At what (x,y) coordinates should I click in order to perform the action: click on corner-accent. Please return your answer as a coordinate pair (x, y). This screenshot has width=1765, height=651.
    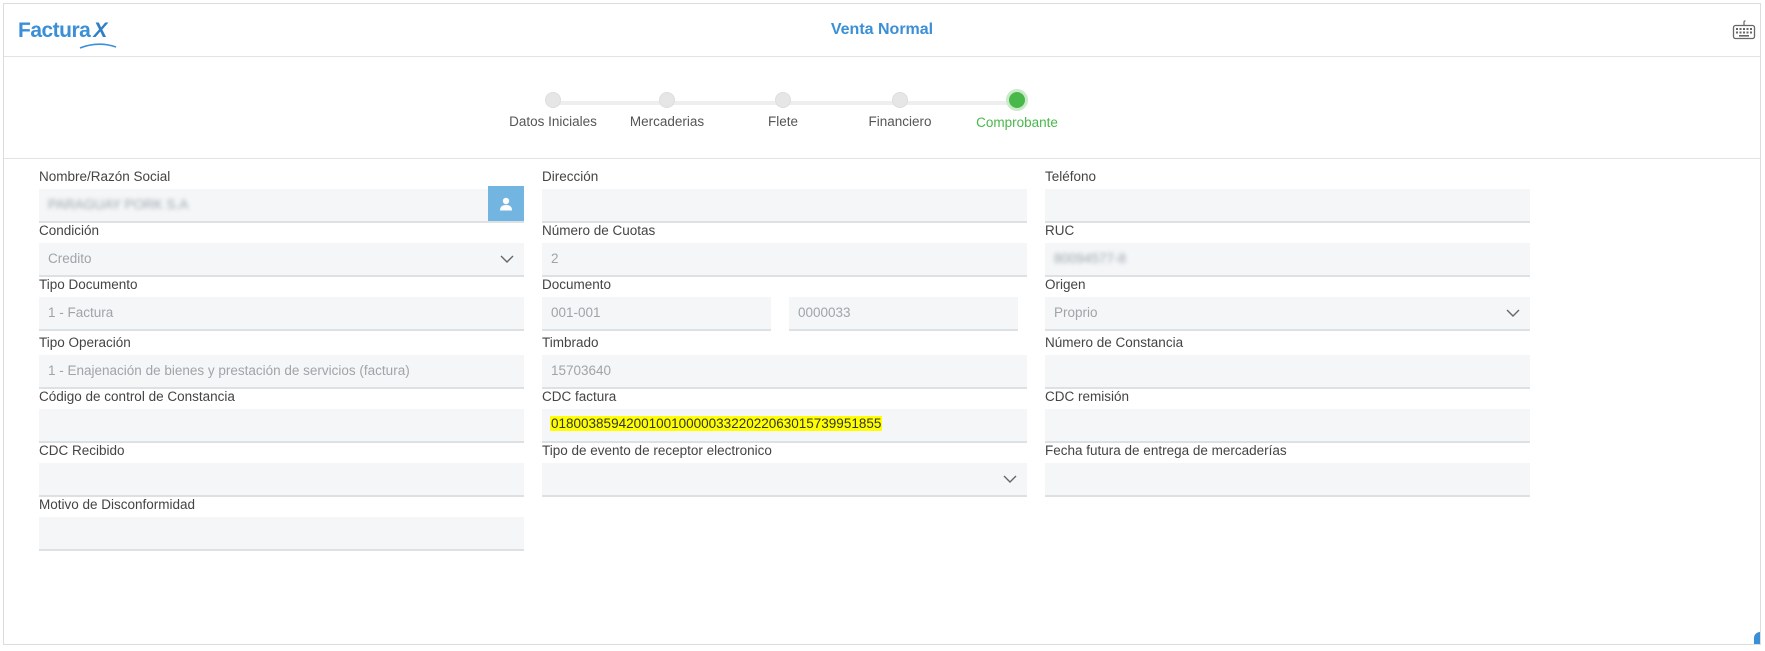
    Looking at the image, I should click on (1757, 638).